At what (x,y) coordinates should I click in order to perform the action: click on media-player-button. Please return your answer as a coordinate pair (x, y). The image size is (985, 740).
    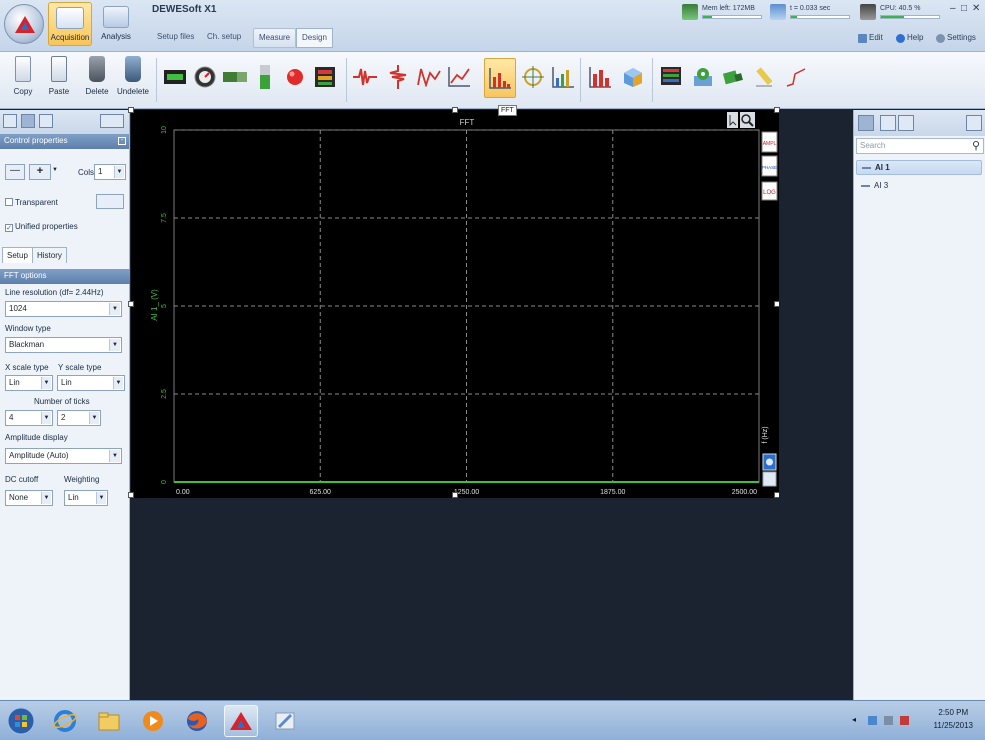
    Looking at the image, I should click on (153, 721).